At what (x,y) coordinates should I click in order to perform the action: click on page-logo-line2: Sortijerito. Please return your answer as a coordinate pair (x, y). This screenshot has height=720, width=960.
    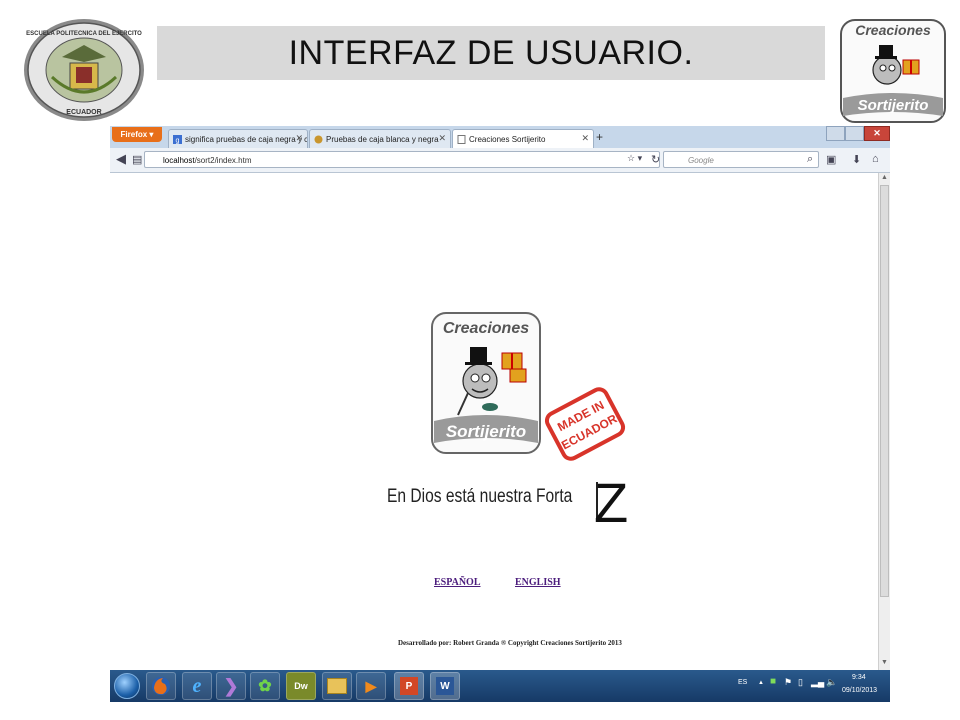
    Looking at the image, I should click on (486, 431).